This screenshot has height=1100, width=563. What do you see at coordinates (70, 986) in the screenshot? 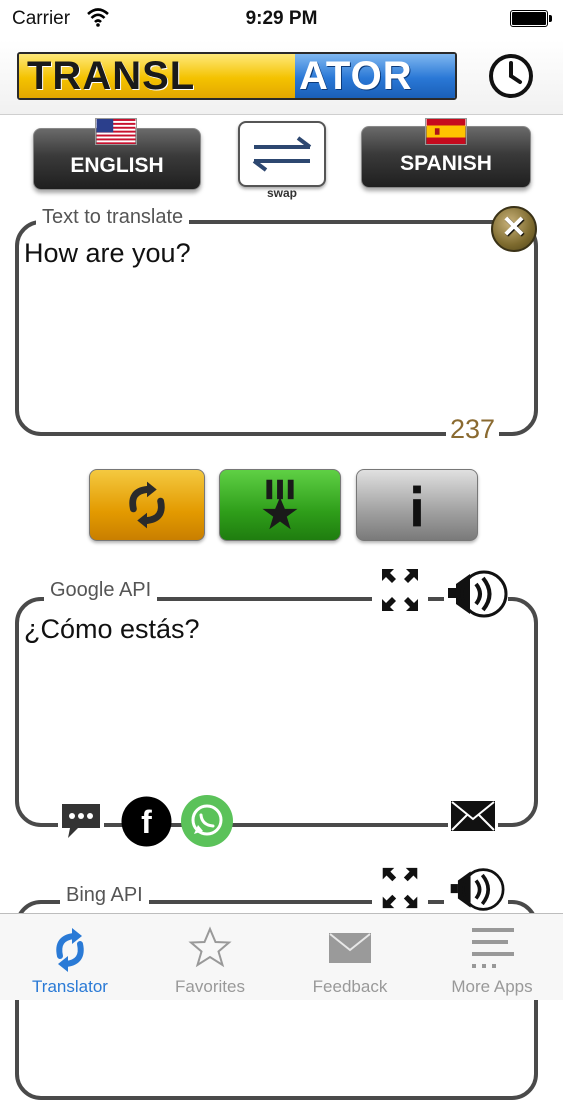
I see `tab-translator-label: Translator` at bounding box center [70, 986].